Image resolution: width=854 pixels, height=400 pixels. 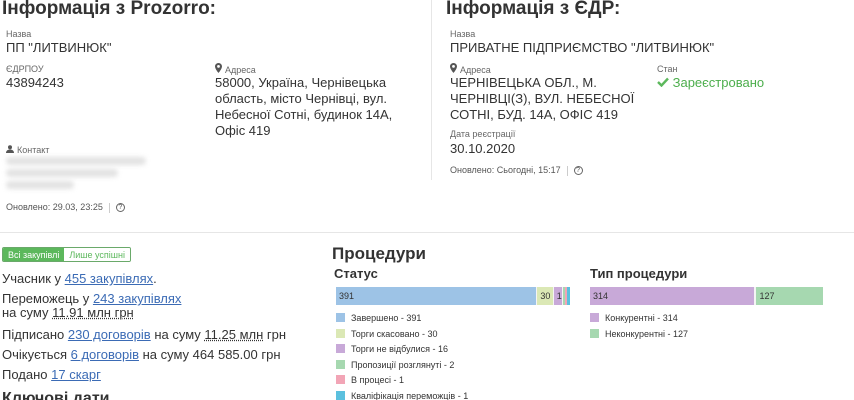 I want to click on status-stacked-bar: 3913016, so click(x=453, y=296).